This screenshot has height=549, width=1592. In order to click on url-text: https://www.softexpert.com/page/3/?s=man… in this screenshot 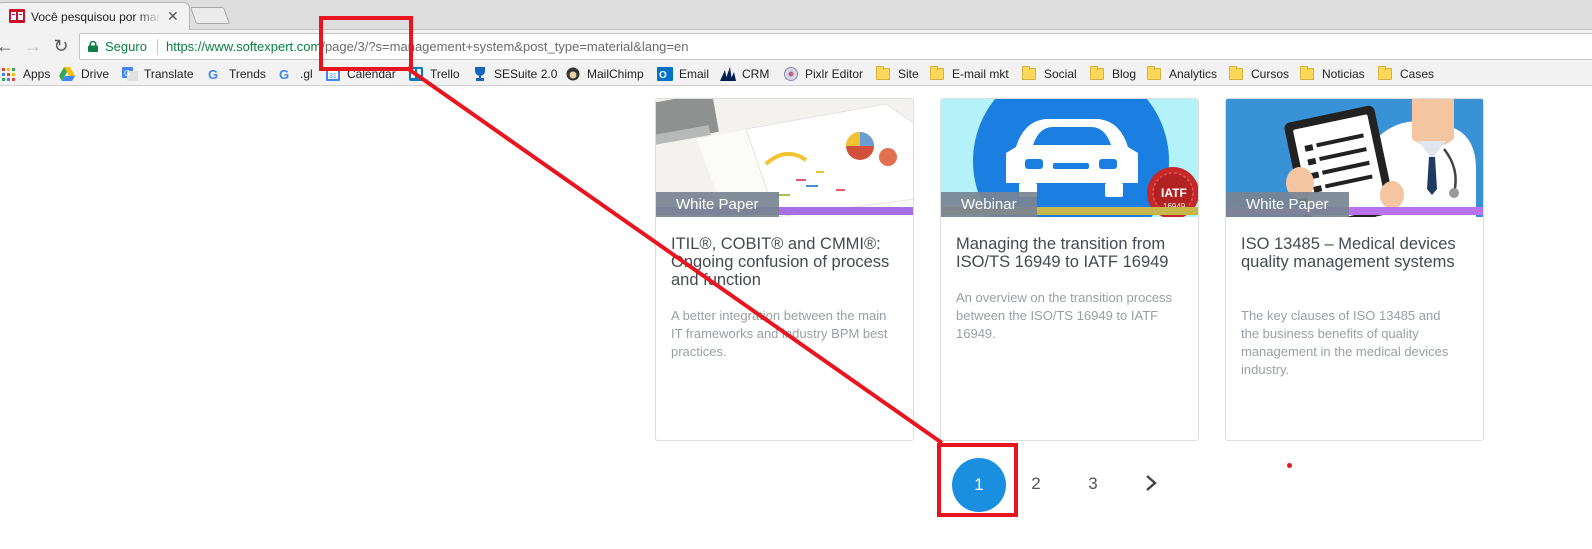, I will do `click(427, 46)`.